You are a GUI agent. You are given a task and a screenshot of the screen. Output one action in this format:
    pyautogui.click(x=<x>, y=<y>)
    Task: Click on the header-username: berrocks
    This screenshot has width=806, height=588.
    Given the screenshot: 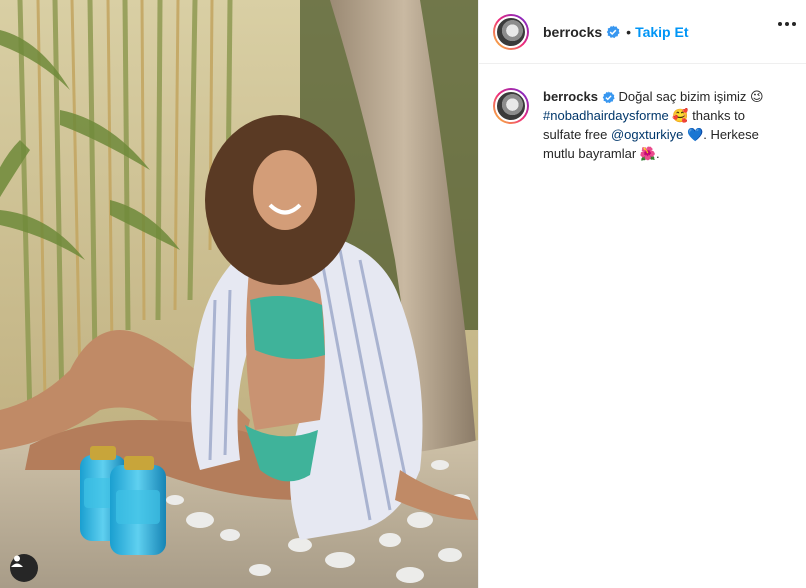 What is the action you would take?
    pyautogui.click(x=572, y=32)
    